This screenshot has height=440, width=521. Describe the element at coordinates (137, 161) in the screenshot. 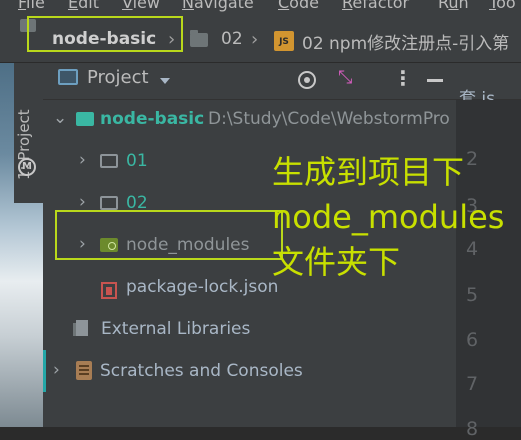

I see `tree-folder-name: 01` at that location.